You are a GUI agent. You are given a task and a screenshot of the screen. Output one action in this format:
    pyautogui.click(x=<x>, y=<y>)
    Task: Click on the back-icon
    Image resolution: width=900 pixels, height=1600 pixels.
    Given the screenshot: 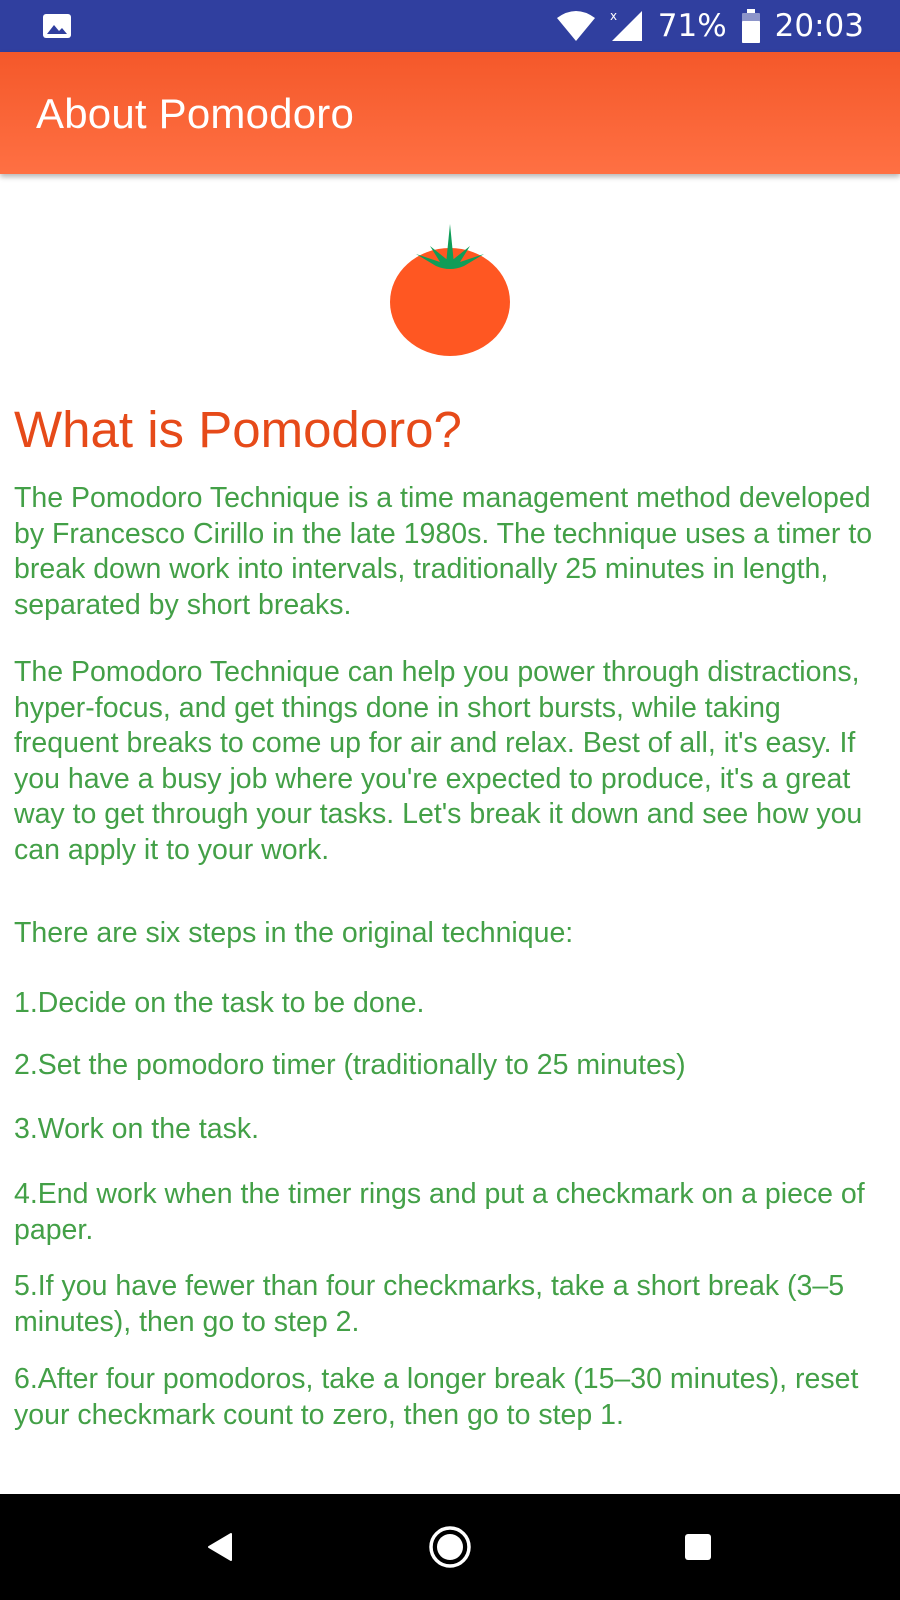 What is the action you would take?
    pyautogui.click(x=220, y=1547)
    